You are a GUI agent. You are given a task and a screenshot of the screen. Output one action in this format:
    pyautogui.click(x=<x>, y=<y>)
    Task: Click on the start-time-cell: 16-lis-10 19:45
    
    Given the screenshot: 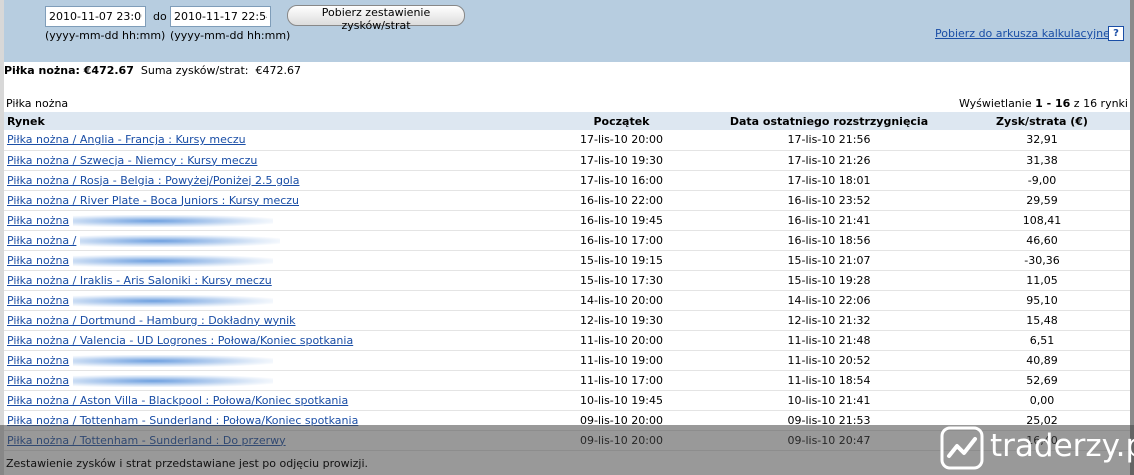 What is the action you would take?
    pyautogui.click(x=621, y=220)
    